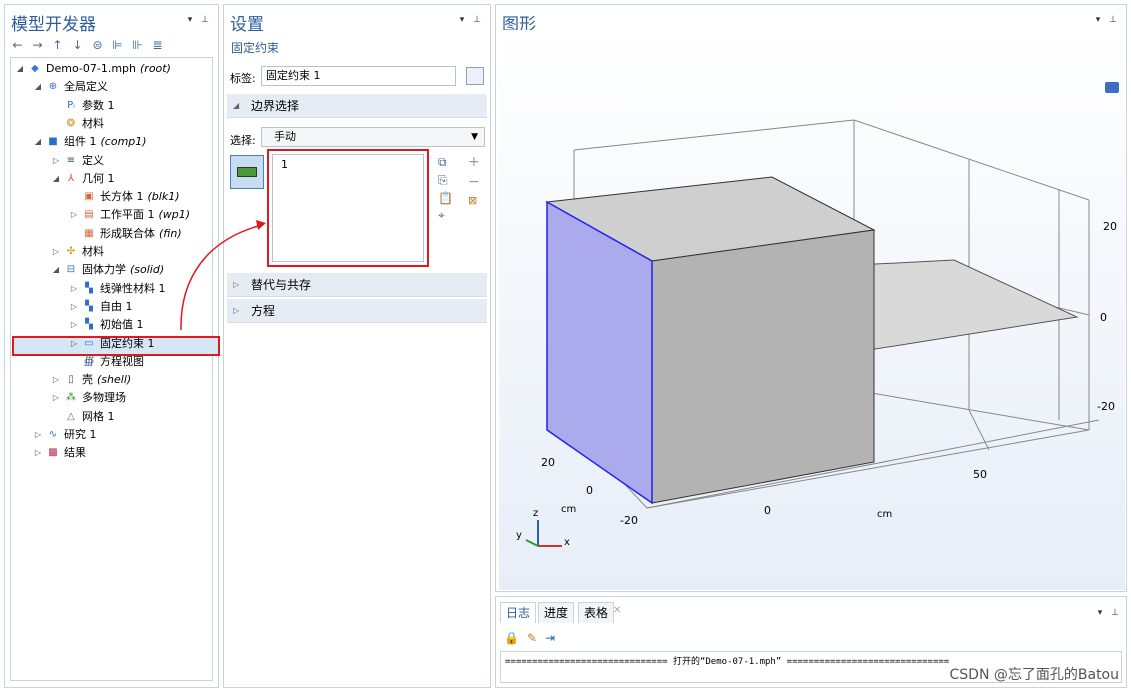 The width and height of the screenshot is (1131, 692). Describe the element at coordinates (474, 182) in the screenshot. I see `remove-icon: −` at that location.